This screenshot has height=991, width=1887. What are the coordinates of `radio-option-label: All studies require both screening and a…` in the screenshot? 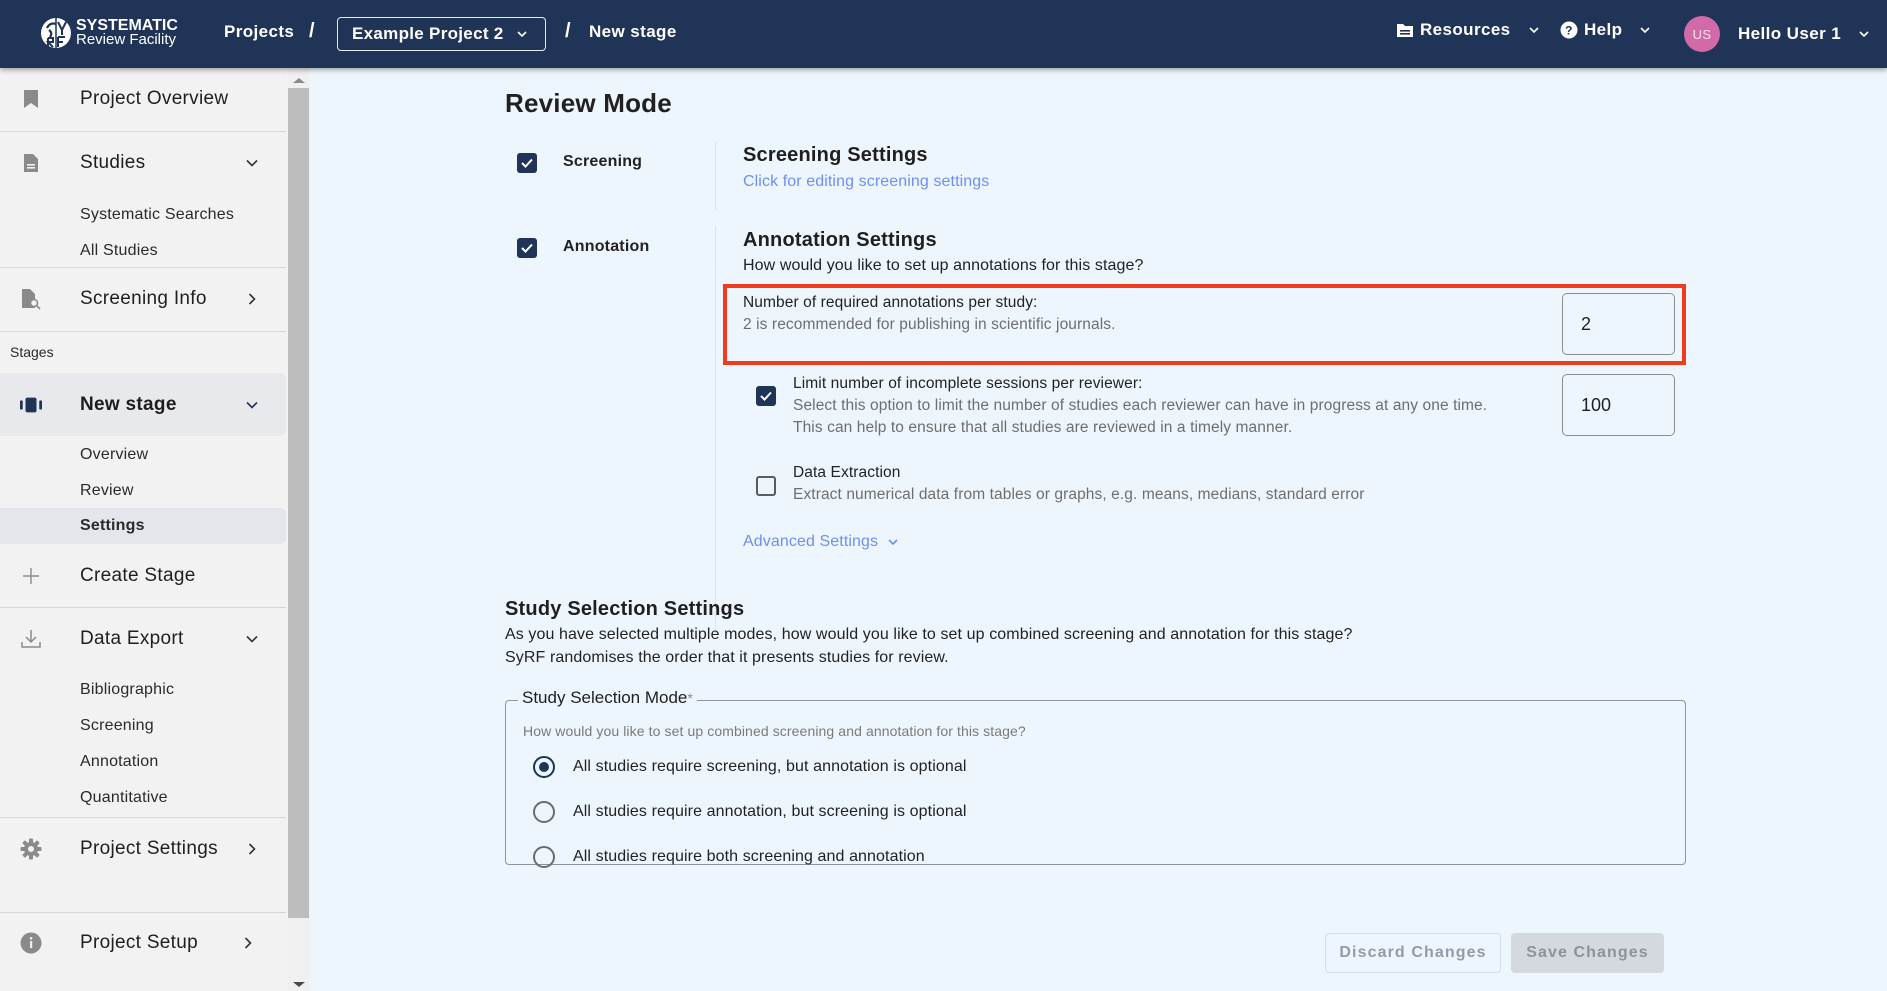 It's located at (749, 857).